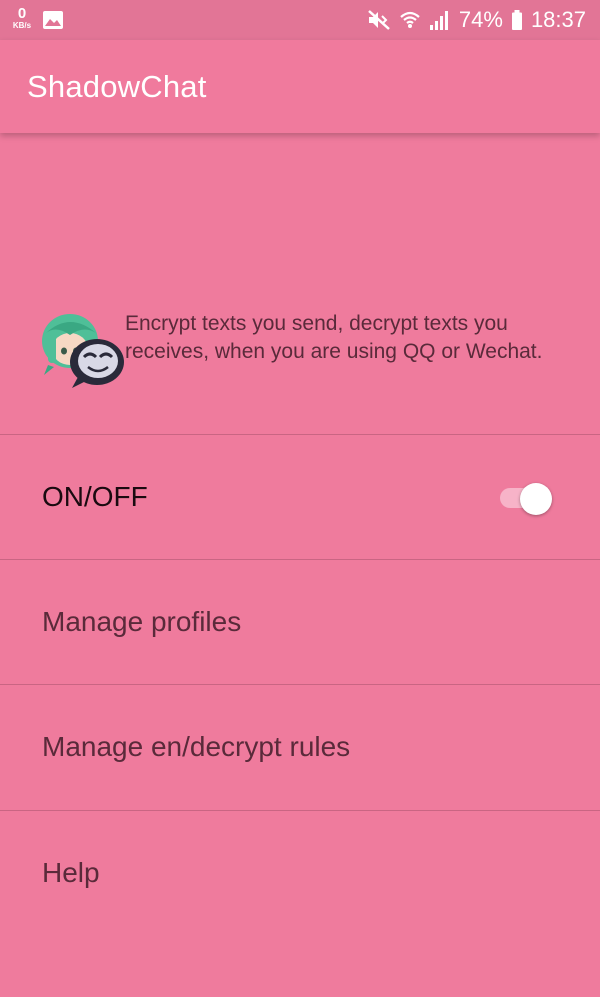 This screenshot has width=600, height=997. I want to click on battery-icon, so click(516, 20).